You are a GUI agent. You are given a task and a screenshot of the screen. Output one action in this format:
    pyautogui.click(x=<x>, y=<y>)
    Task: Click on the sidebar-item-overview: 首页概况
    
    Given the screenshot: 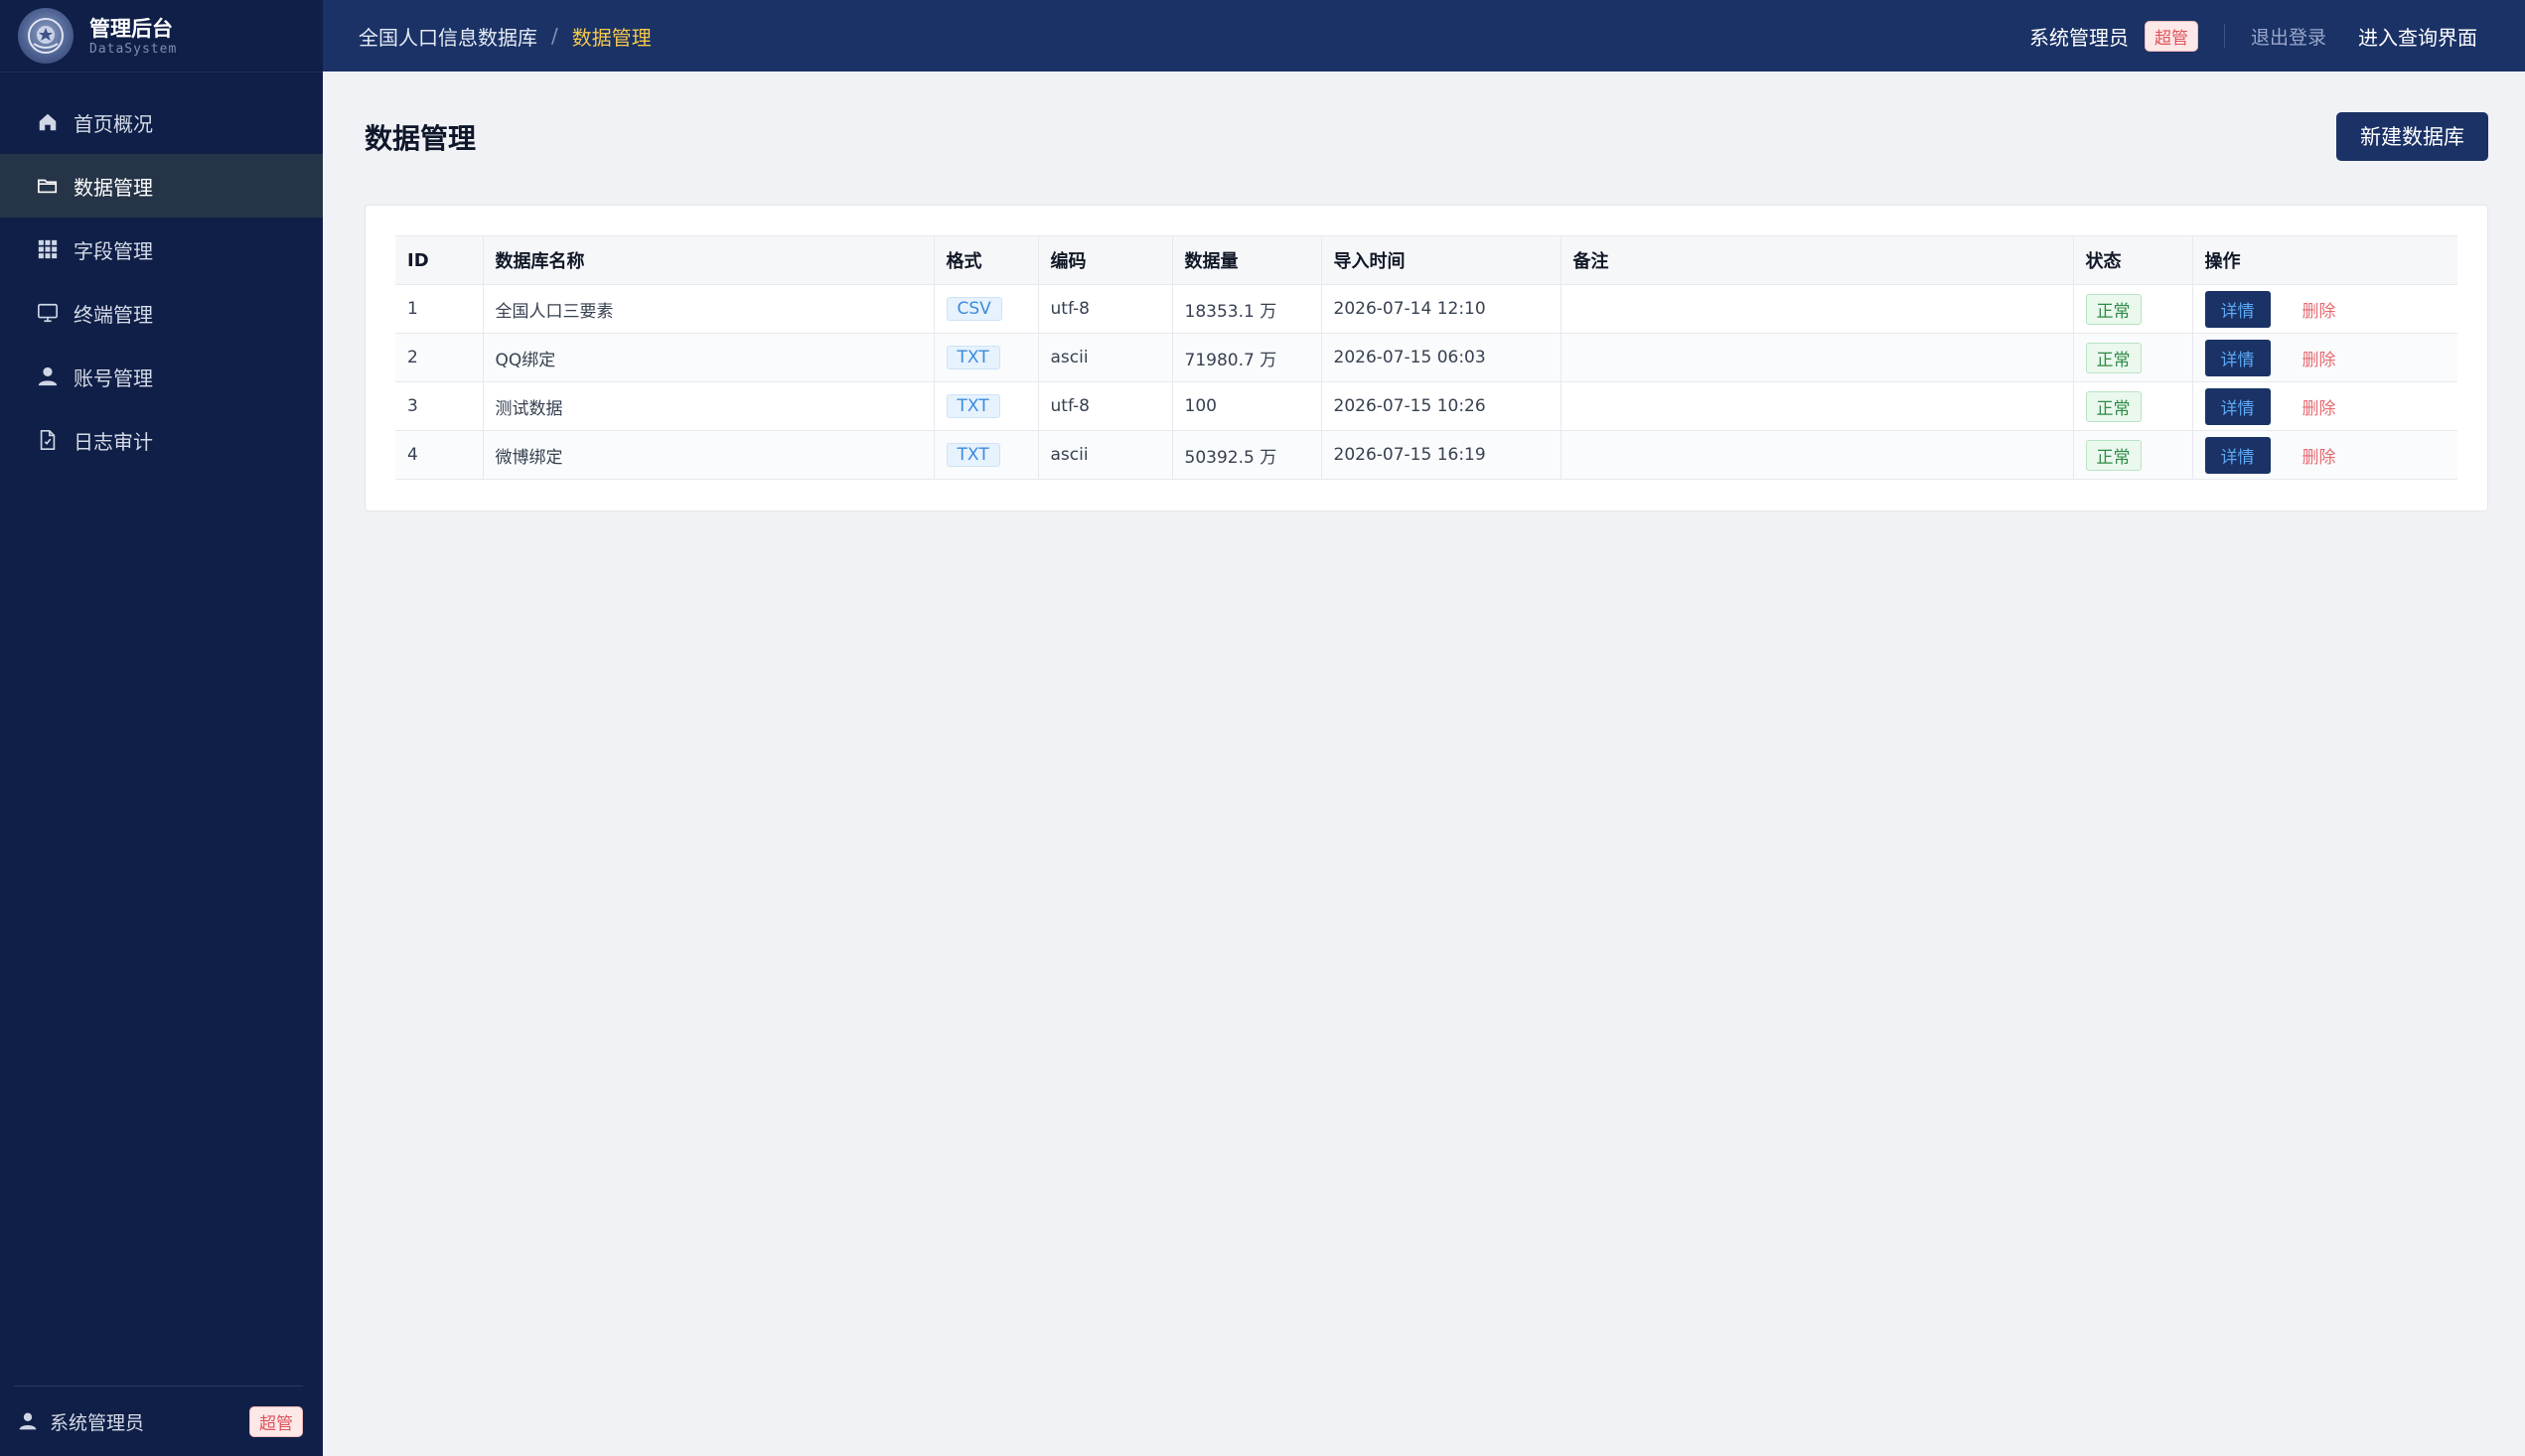 What is the action you would take?
    pyautogui.click(x=161, y=122)
    